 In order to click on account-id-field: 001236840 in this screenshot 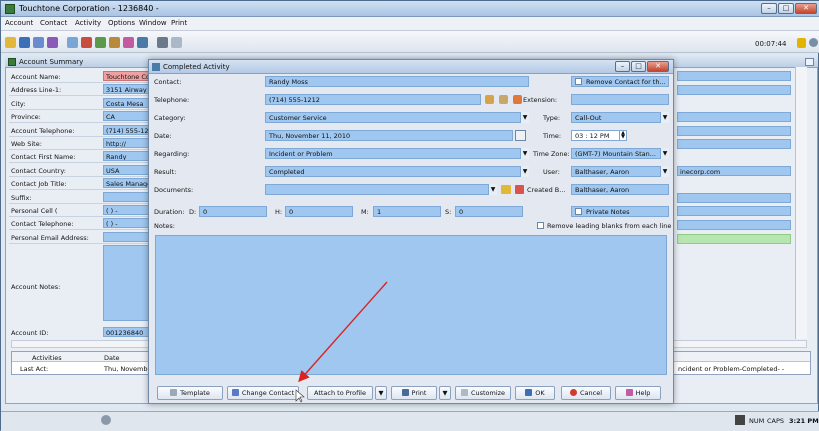, I will do `click(127, 332)`.